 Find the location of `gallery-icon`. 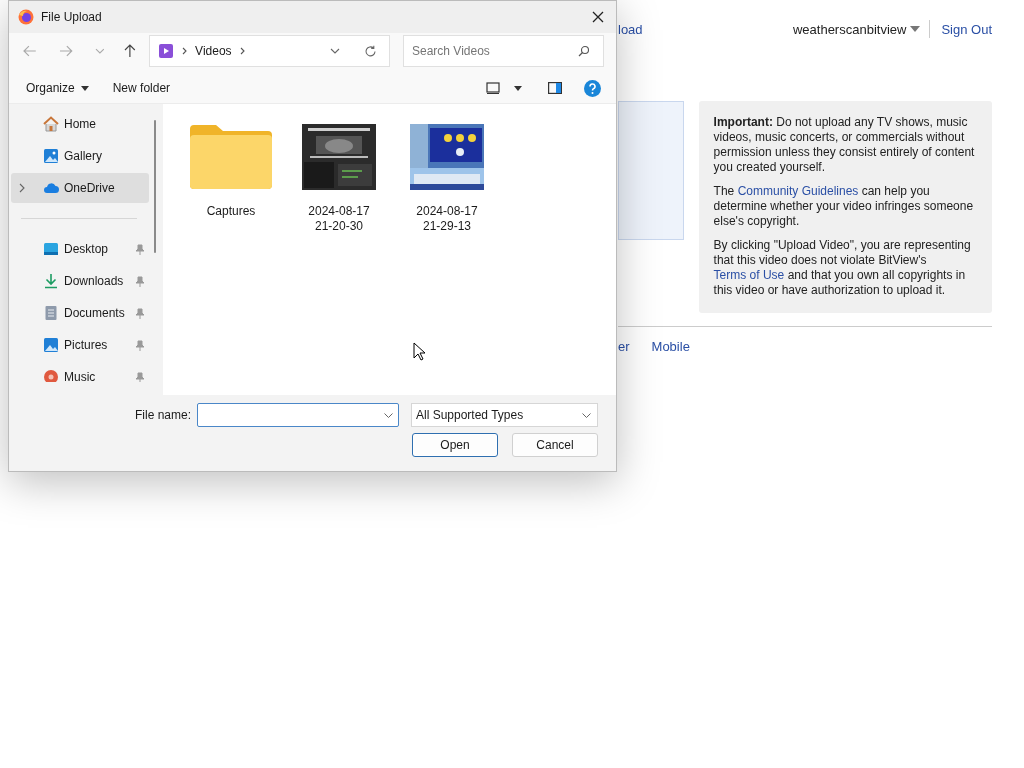

gallery-icon is located at coordinates (51, 156).